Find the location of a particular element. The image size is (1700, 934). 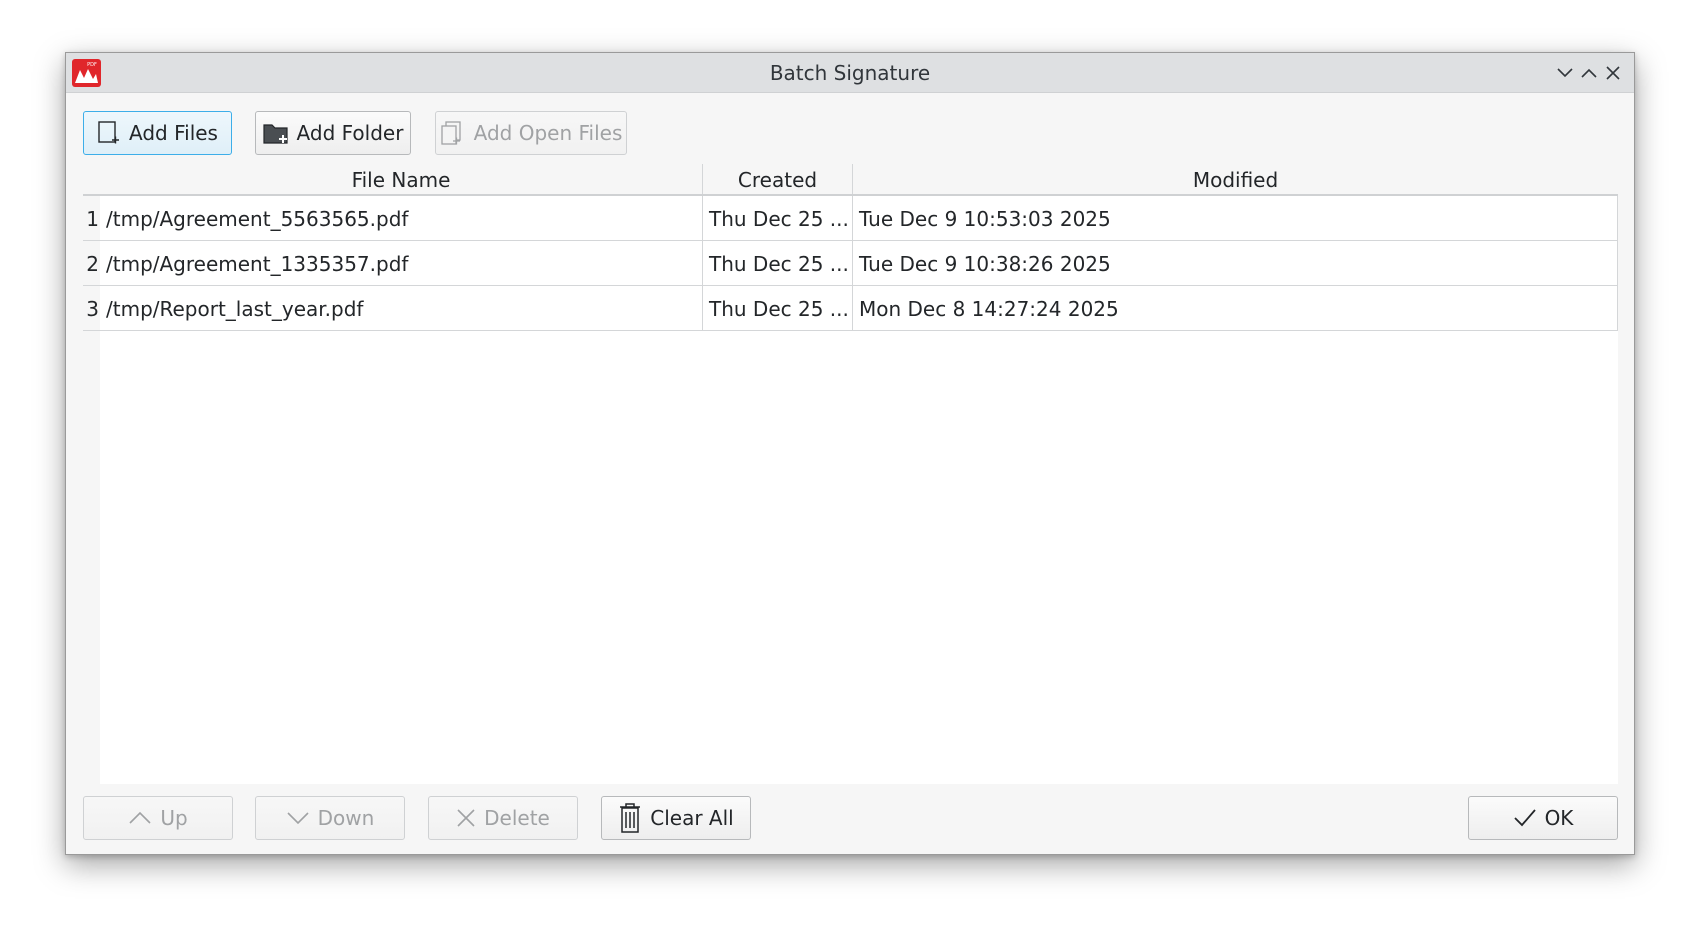

minimize-button is located at coordinates (1565, 73).